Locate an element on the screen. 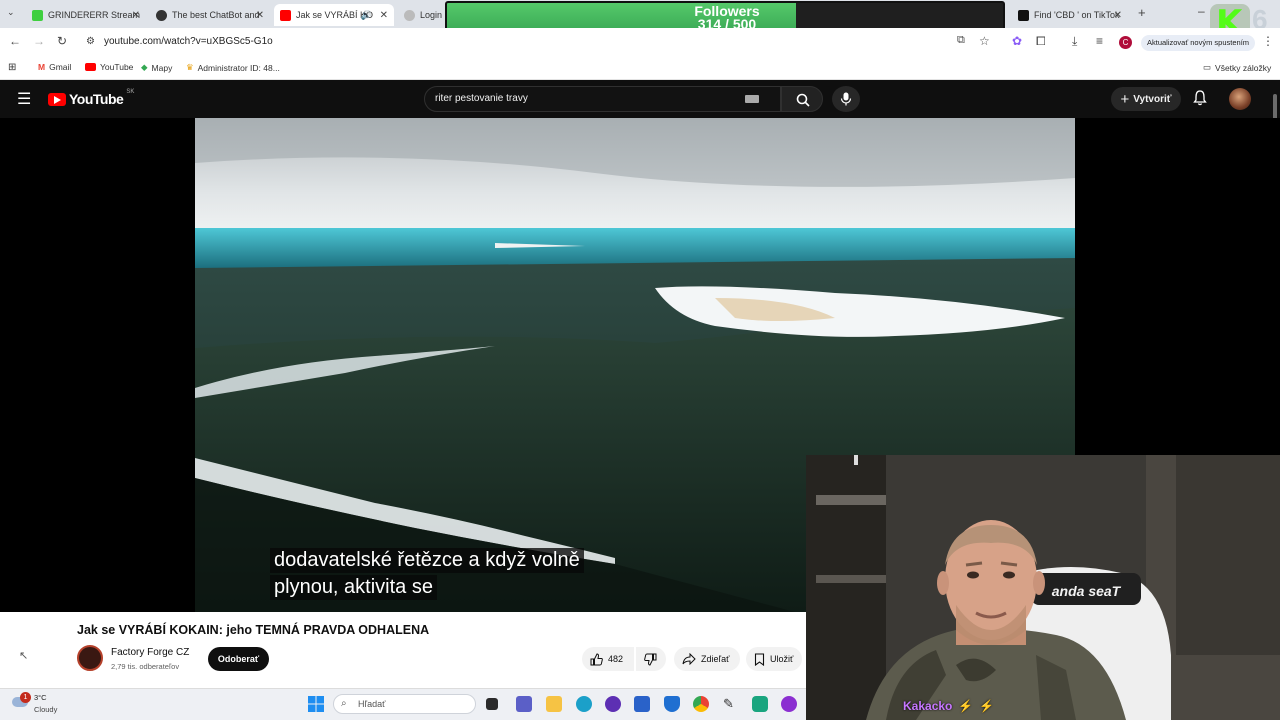 This screenshot has width=1280, height=720. bookmark-maps: ◆ Mapy is located at coordinates (156, 67).